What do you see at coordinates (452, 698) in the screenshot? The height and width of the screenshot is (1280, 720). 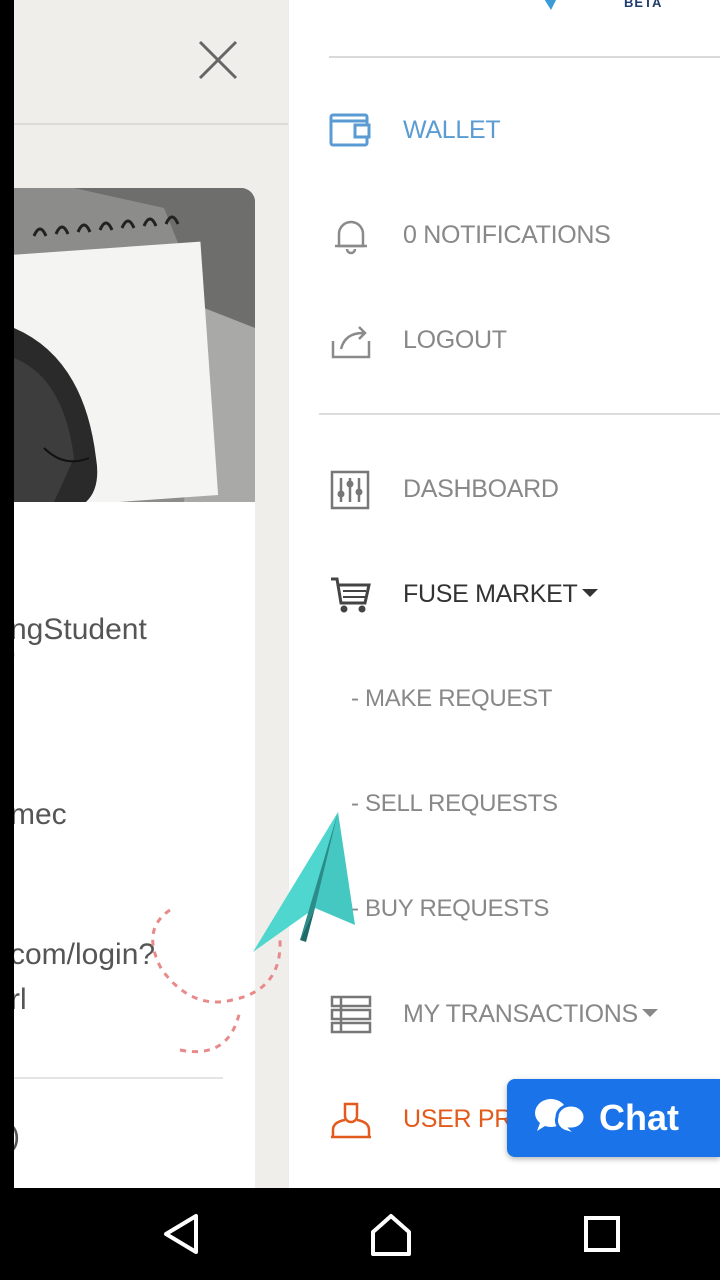 I see `submenu-label: - MAKE REQUEST` at bounding box center [452, 698].